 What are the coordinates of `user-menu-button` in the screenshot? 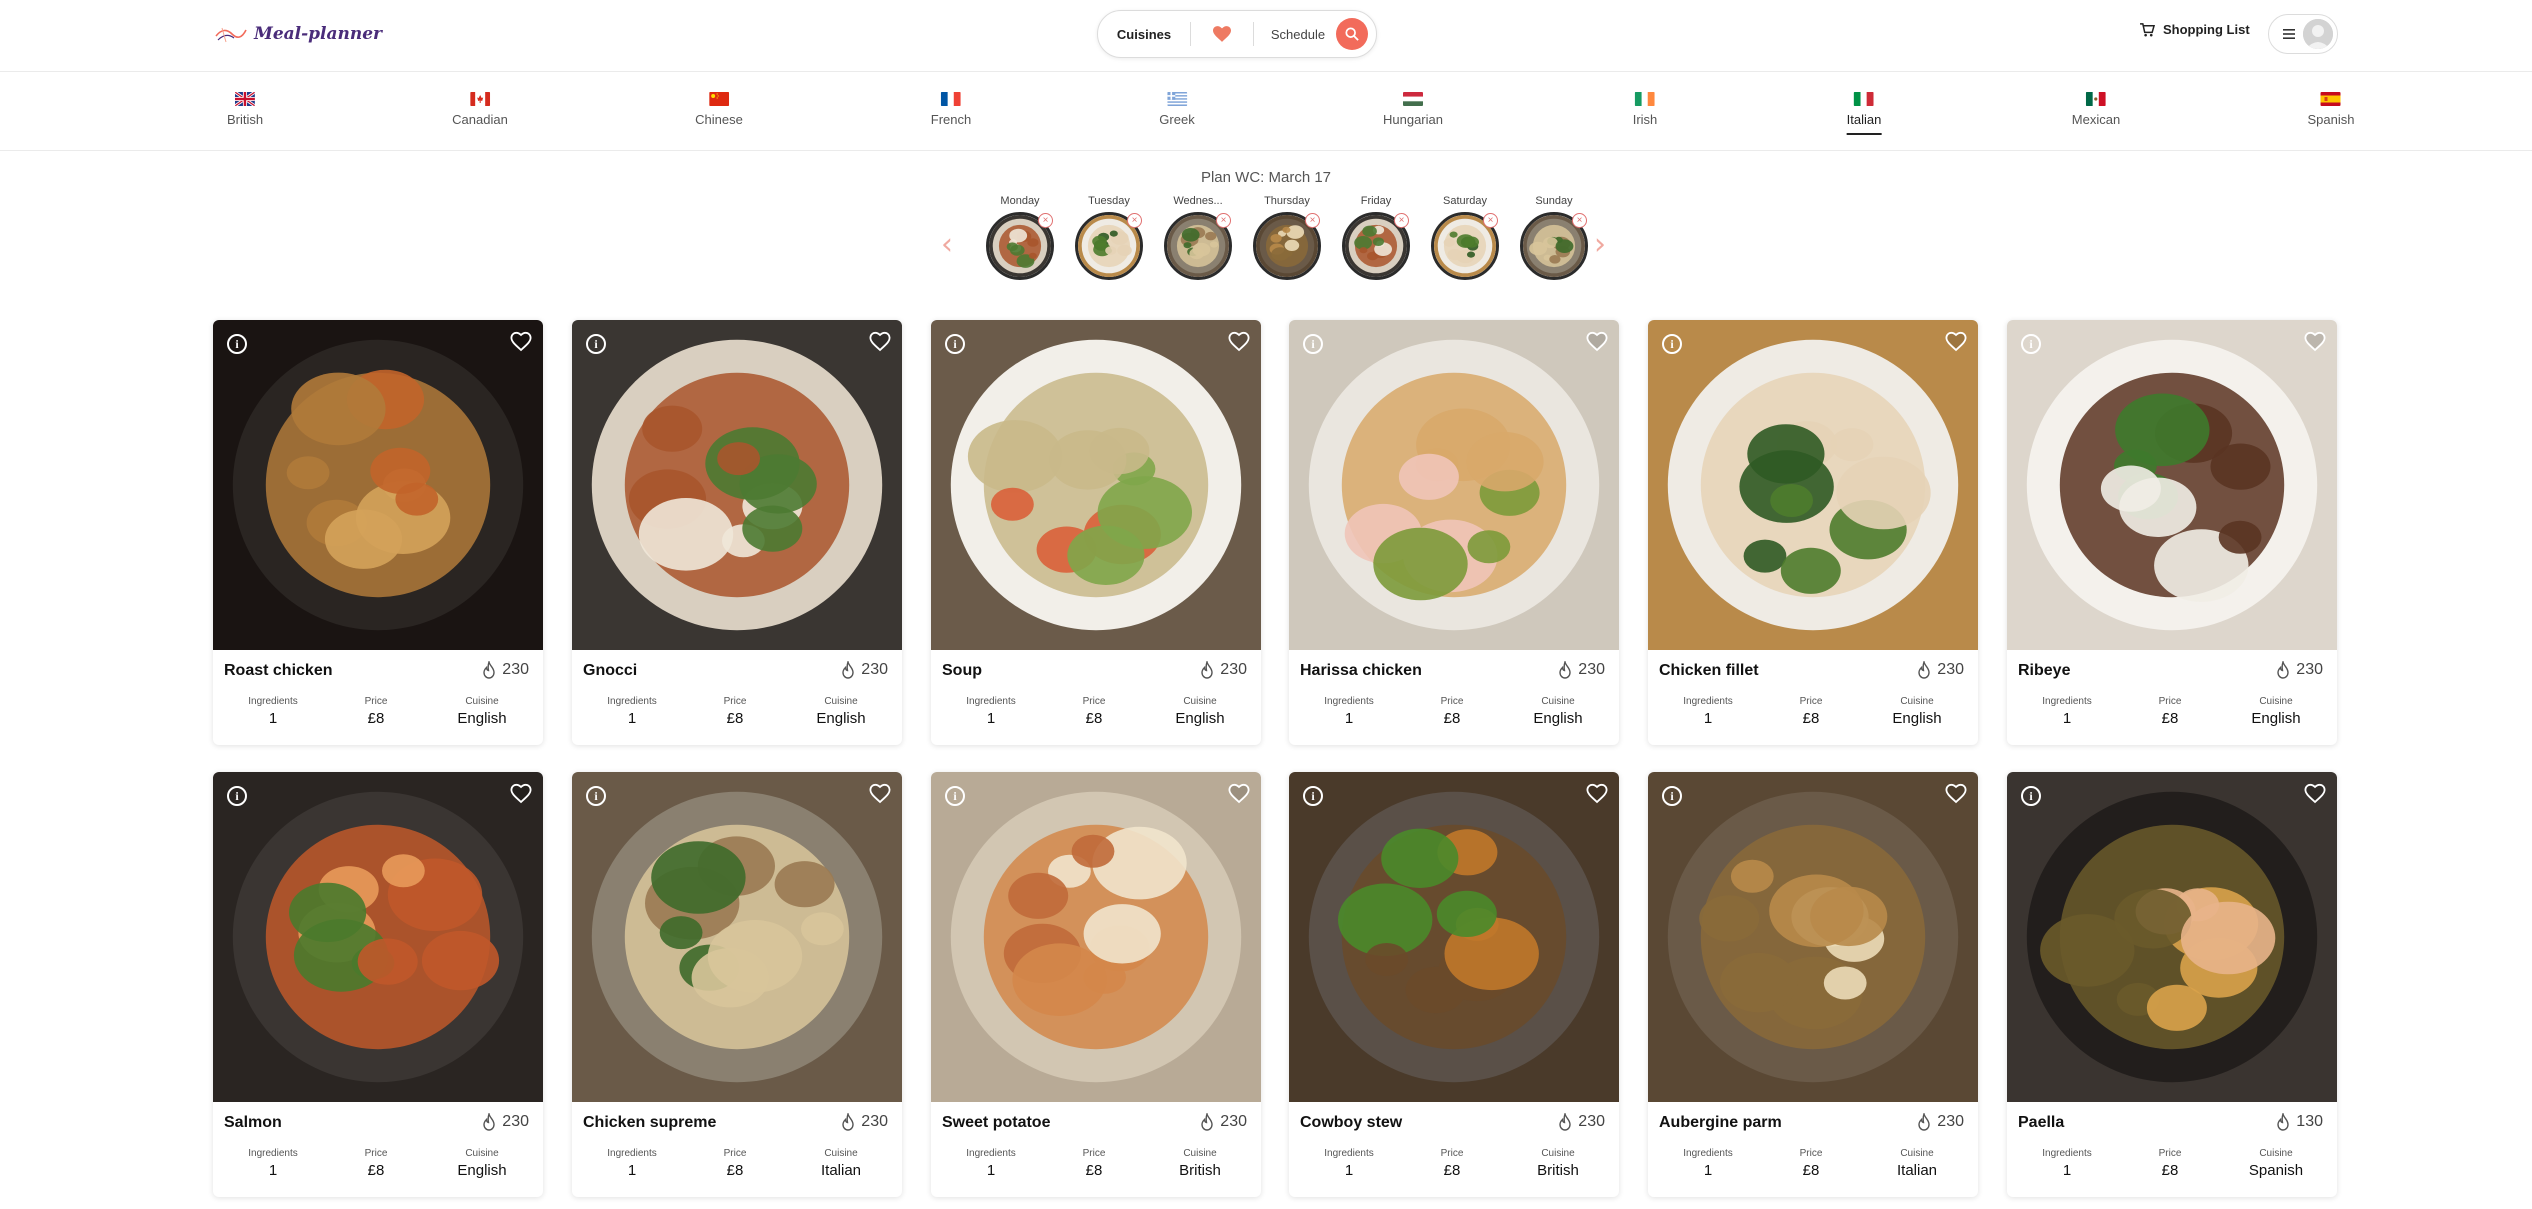 It's located at (2303, 34).